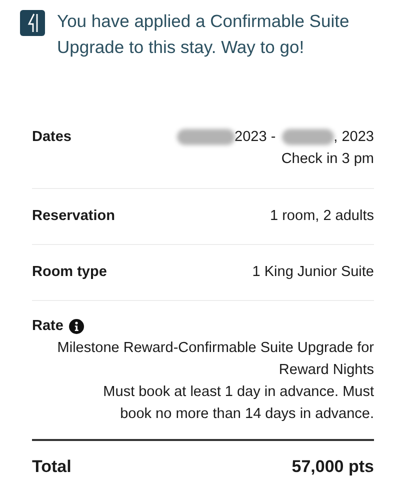 This screenshot has width=400, height=496. What do you see at coordinates (76, 326) in the screenshot?
I see `info-icon` at bounding box center [76, 326].